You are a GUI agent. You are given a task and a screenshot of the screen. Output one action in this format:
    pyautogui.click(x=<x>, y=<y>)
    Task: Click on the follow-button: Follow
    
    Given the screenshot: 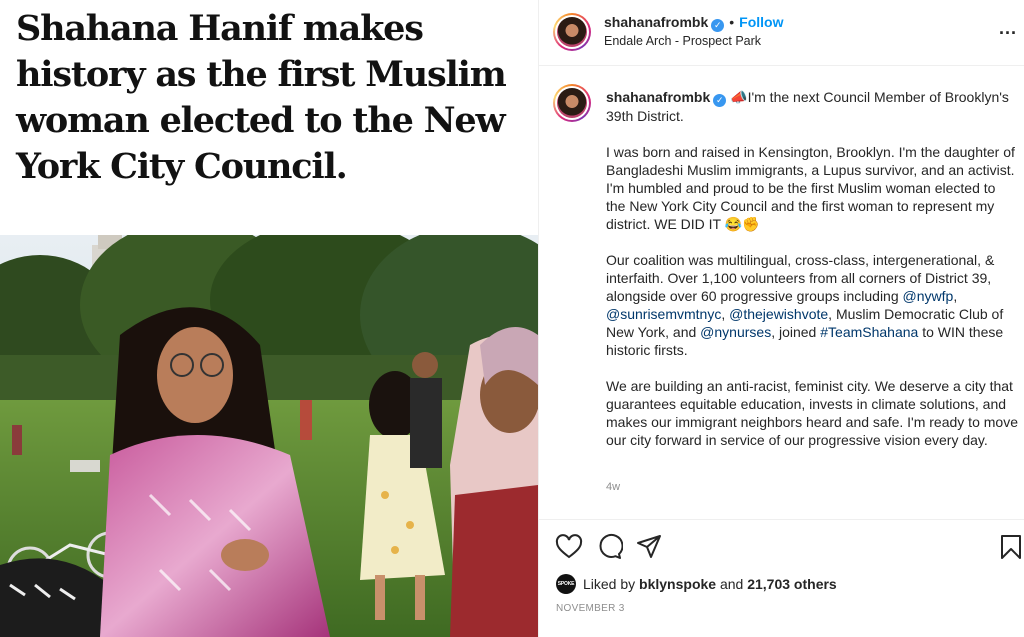 What is the action you would take?
    pyautogui.click(x=761, y=22)
    